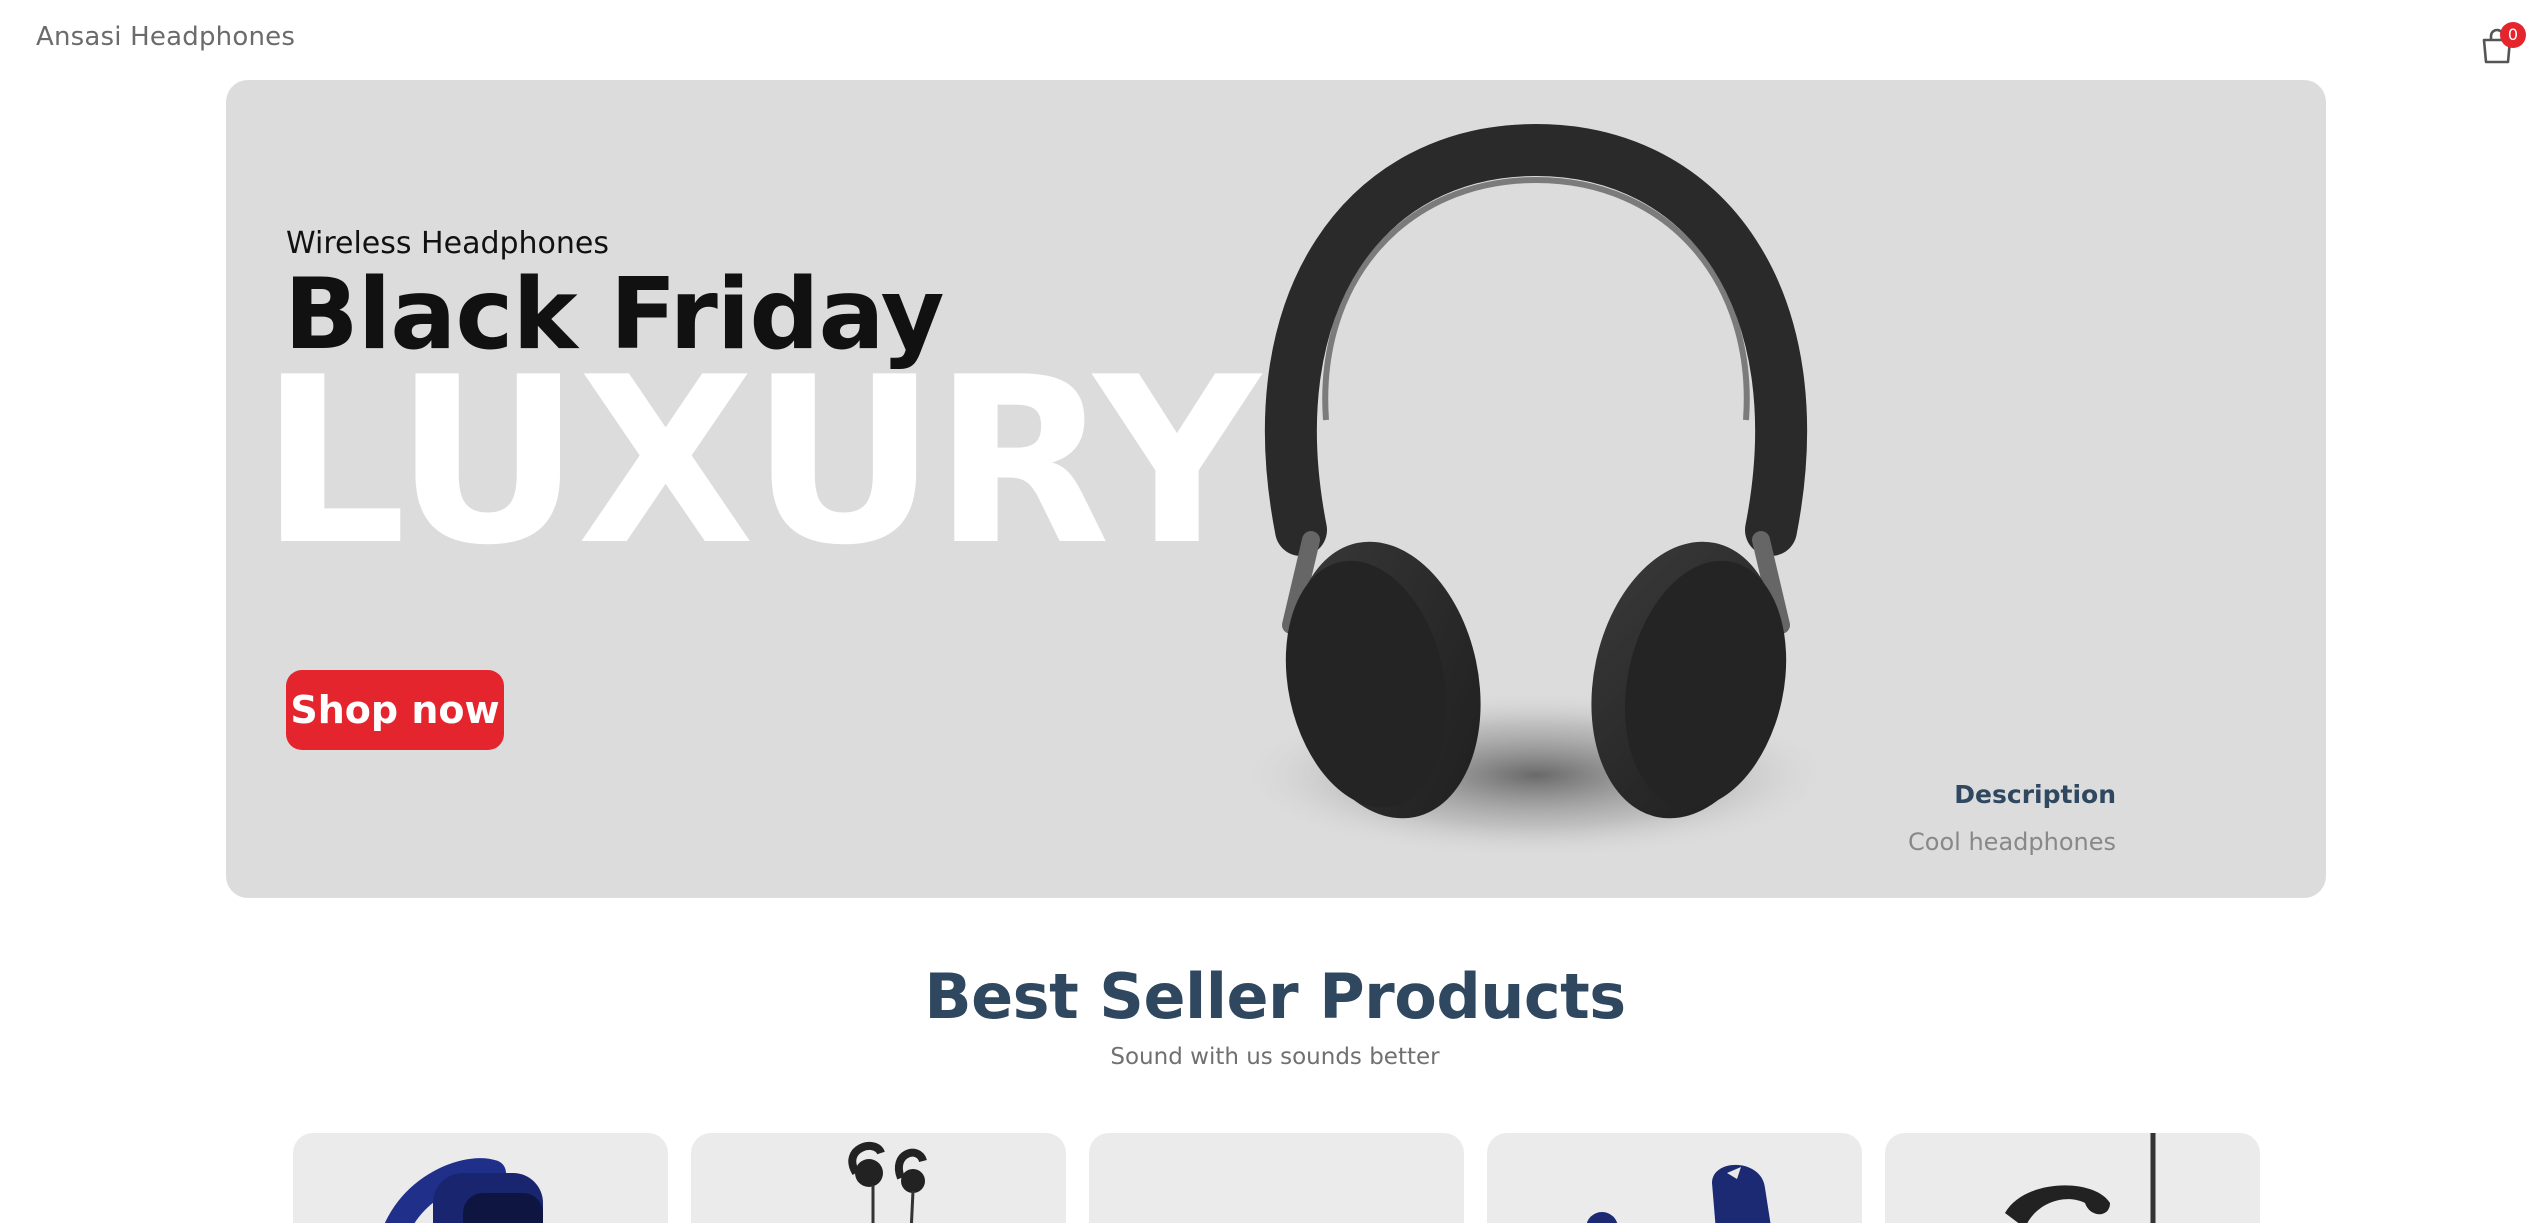  Describe the element at coordinates (1678, 1193) in the screenshot. I see `blue-earbuds-image` at that location.